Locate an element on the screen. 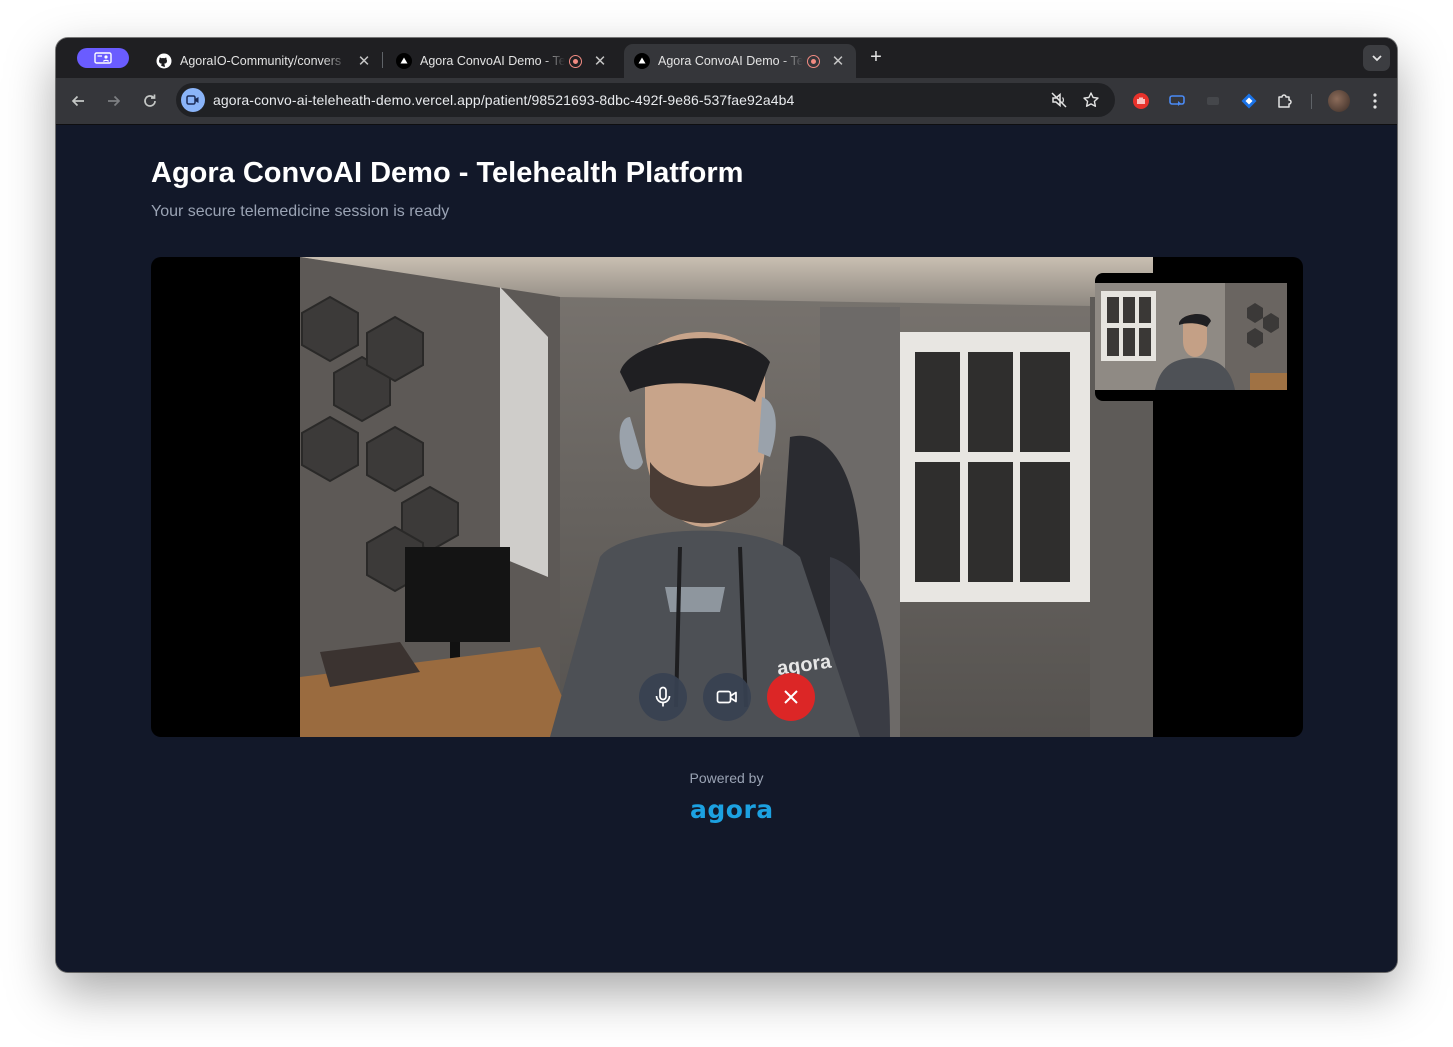 Image resolution: width=1453 pixels, height=1047 pixels. reload-button is located at coordinates (150, 101).